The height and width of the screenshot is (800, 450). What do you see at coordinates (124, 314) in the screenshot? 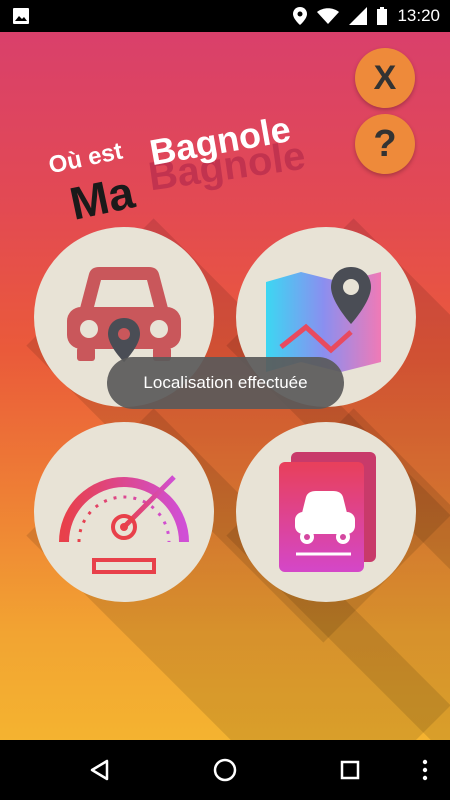
I see `car-location-icon` at bounding box center [124, 314].